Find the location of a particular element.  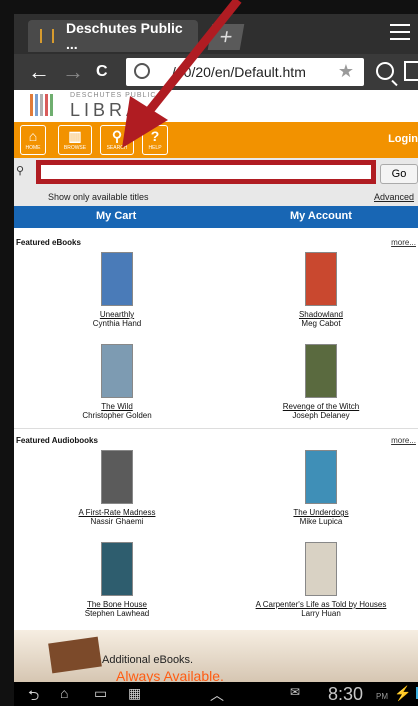

mail-icon: ✉ is located at coordinates (295, 692).